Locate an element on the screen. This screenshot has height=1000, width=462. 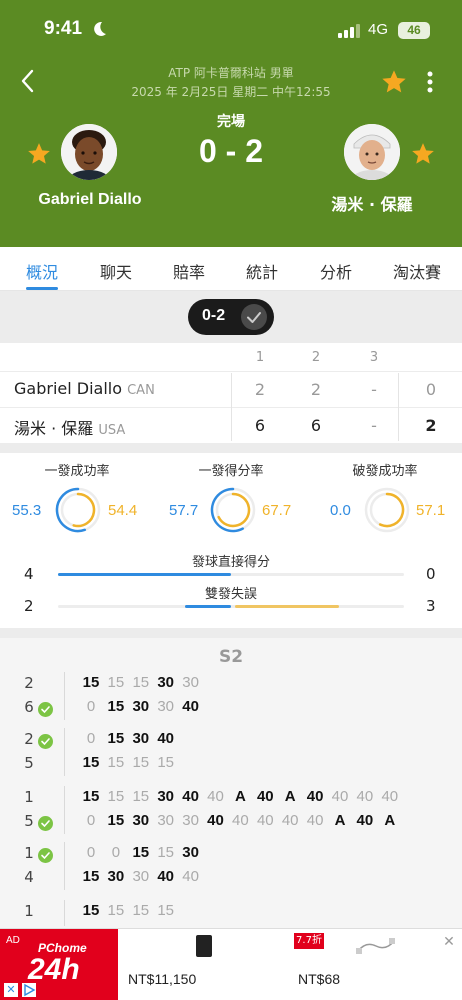
ring-track is located at coordinates (387, 510).